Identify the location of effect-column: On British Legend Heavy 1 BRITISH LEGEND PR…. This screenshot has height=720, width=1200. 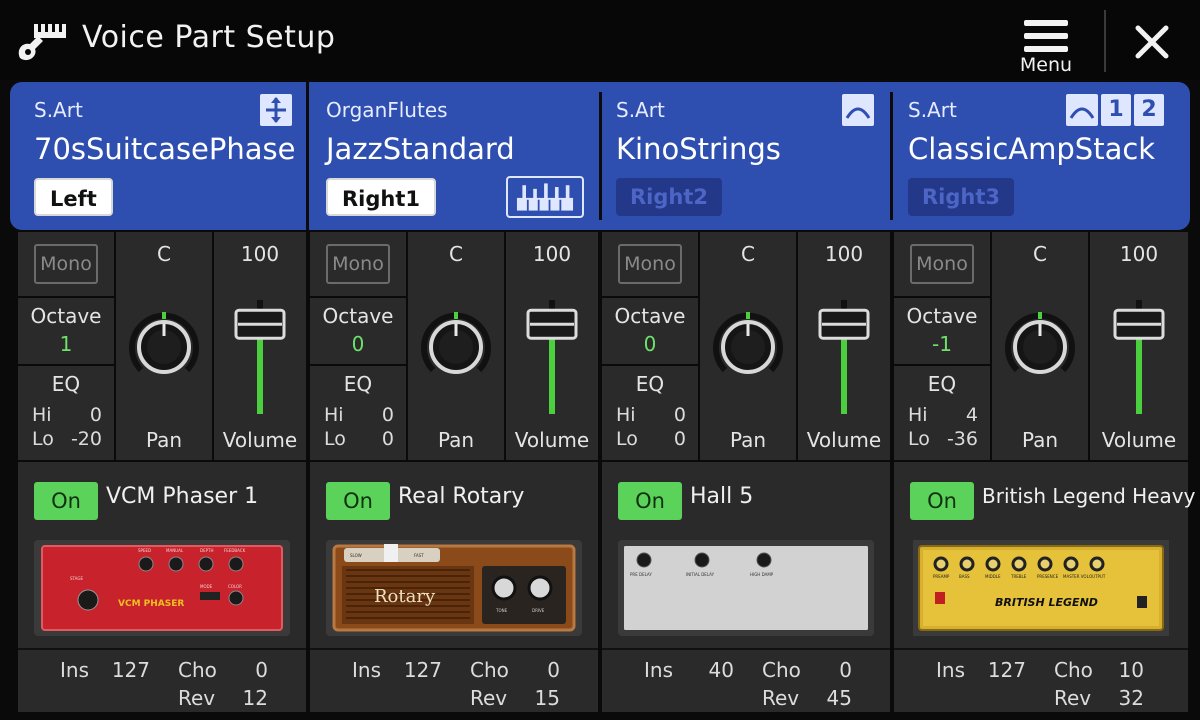
(1047, 587).